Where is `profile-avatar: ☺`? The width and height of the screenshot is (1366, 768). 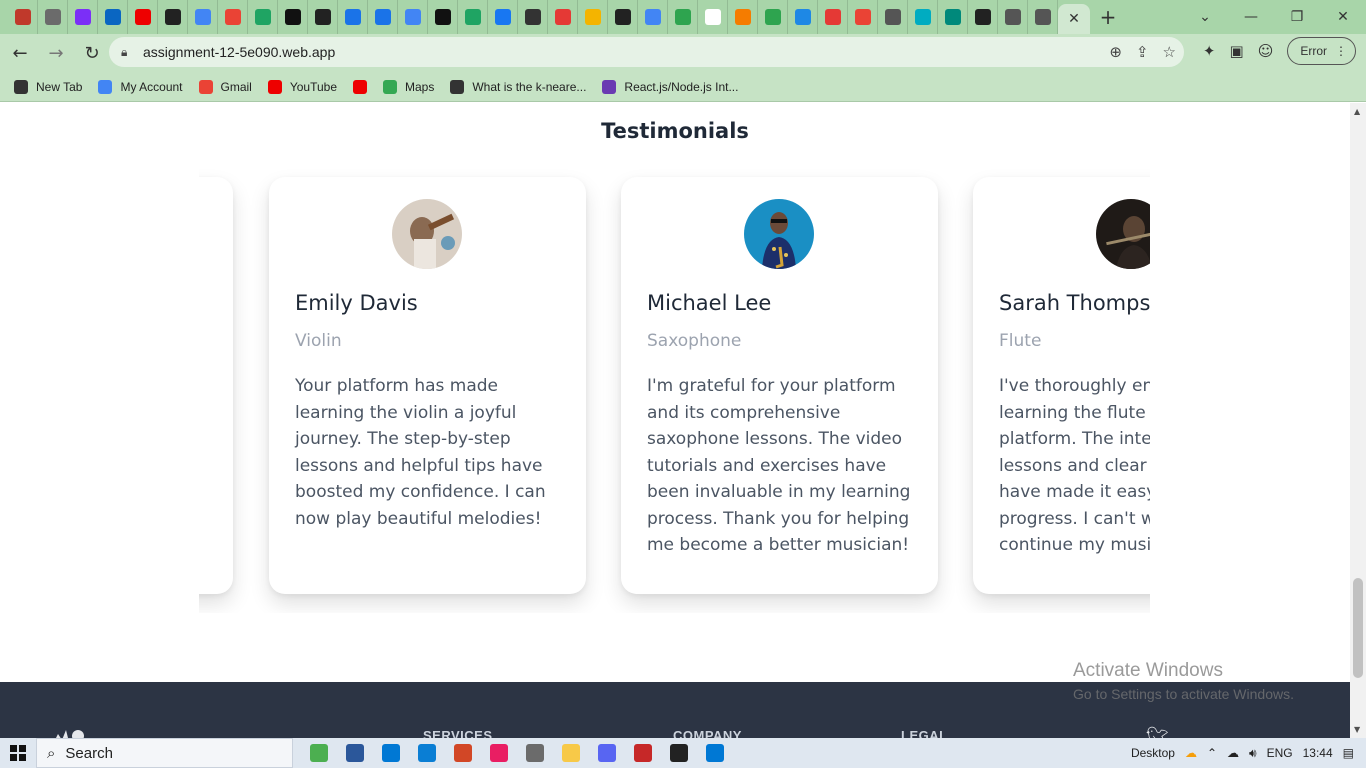 profile-avatar: ☺ is located at coordinates (1266, 51).